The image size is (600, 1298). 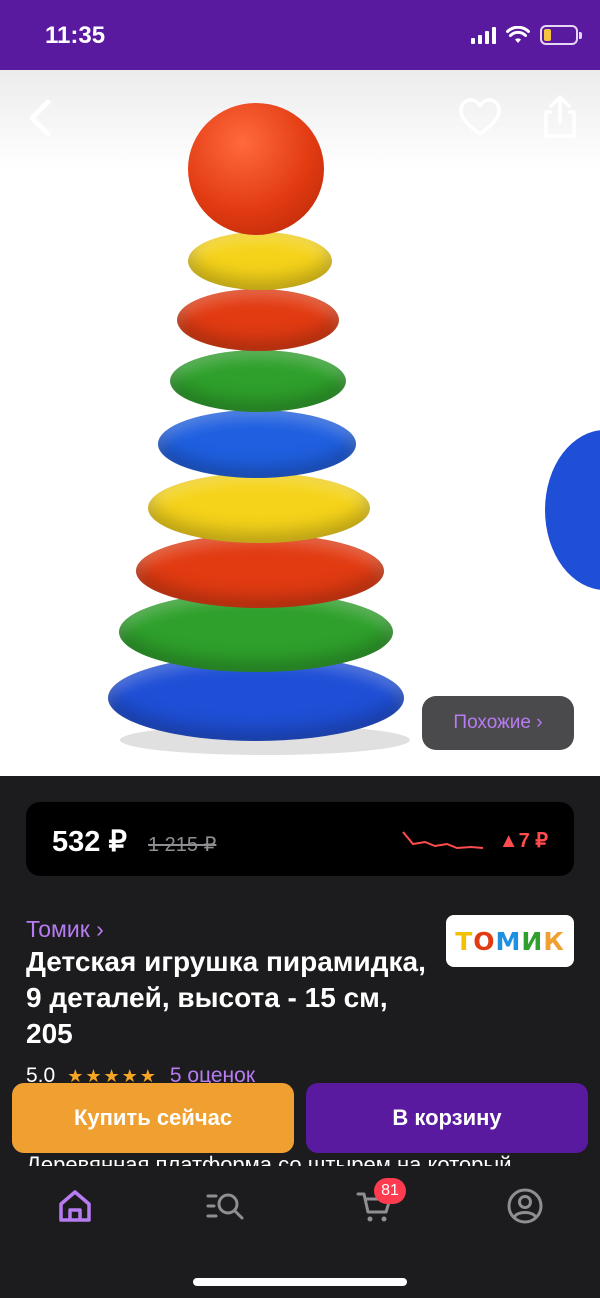 I want to click on cart-count-badge: 81, so click(x=390, y=1191).